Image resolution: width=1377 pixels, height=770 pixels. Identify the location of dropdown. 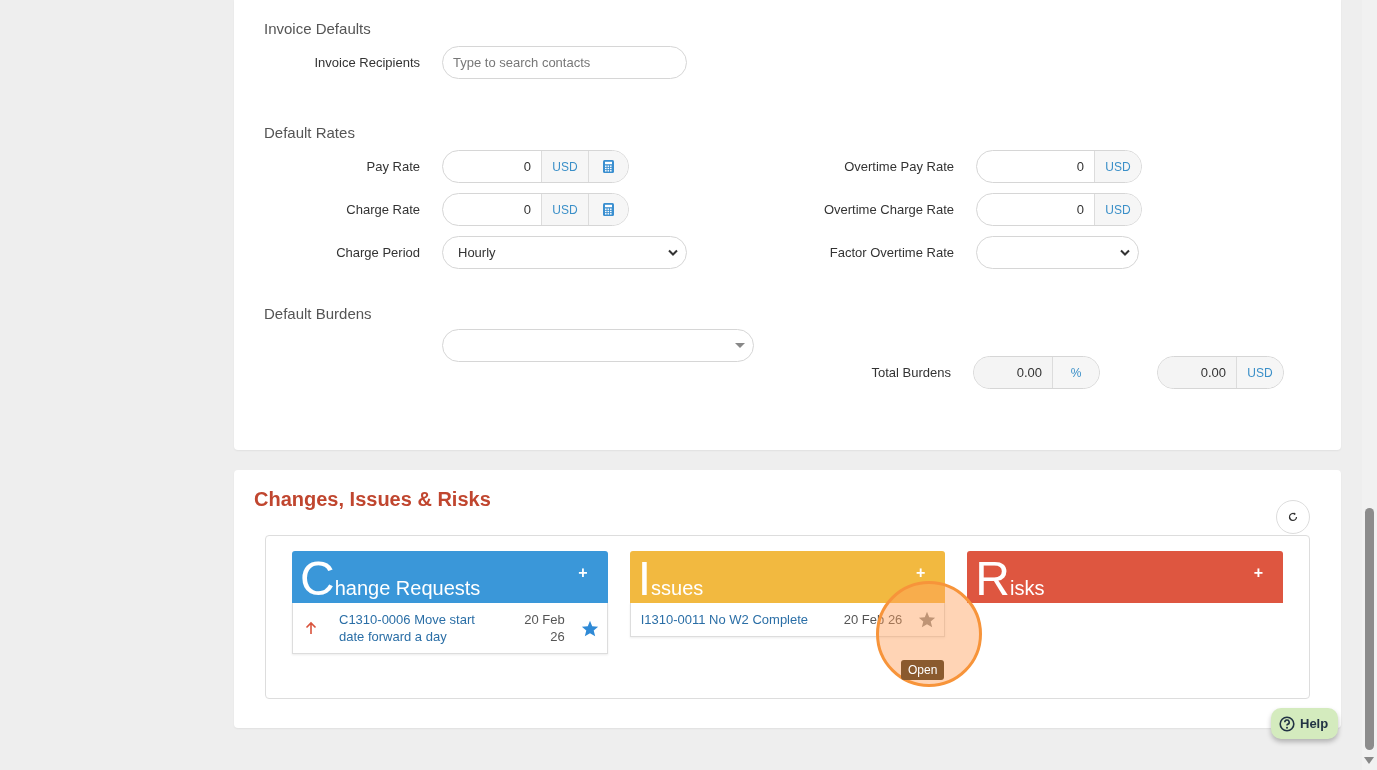
(1057, 252).